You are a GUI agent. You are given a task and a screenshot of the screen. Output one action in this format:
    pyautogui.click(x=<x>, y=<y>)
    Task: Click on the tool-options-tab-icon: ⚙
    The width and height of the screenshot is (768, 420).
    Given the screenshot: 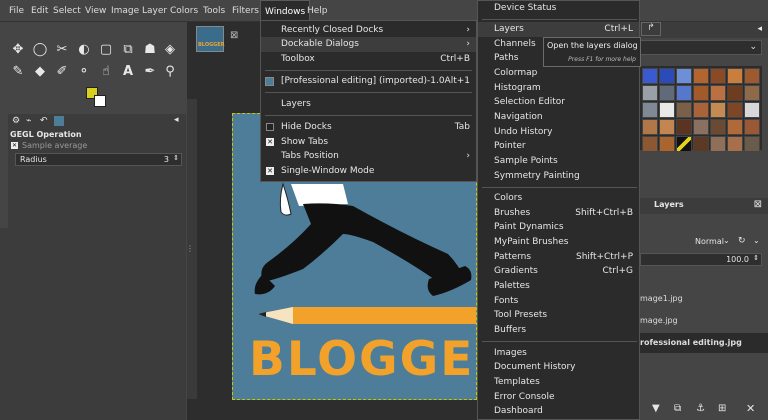 What is the action you would take?
    pyautogui.click(x=16, y=121)
    